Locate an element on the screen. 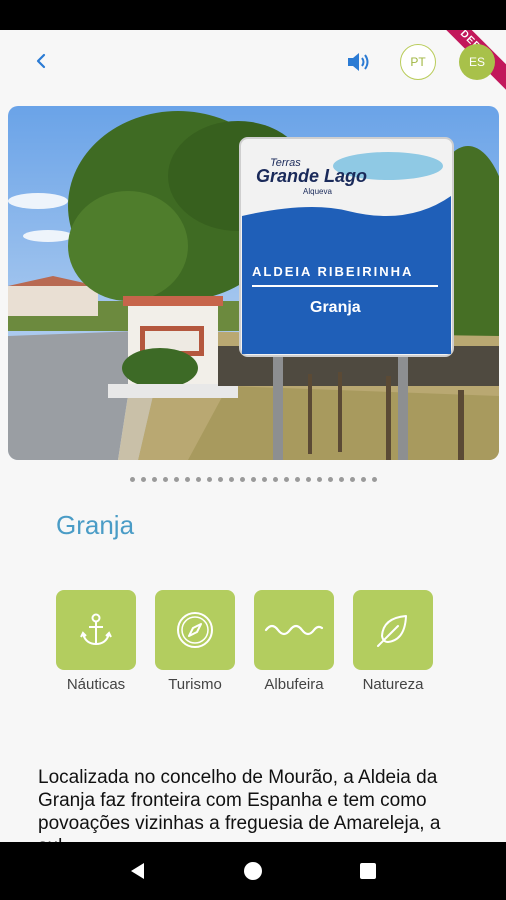 This screenshot has height=900, width=506. waves-icon is located at coordinates (294, 630).